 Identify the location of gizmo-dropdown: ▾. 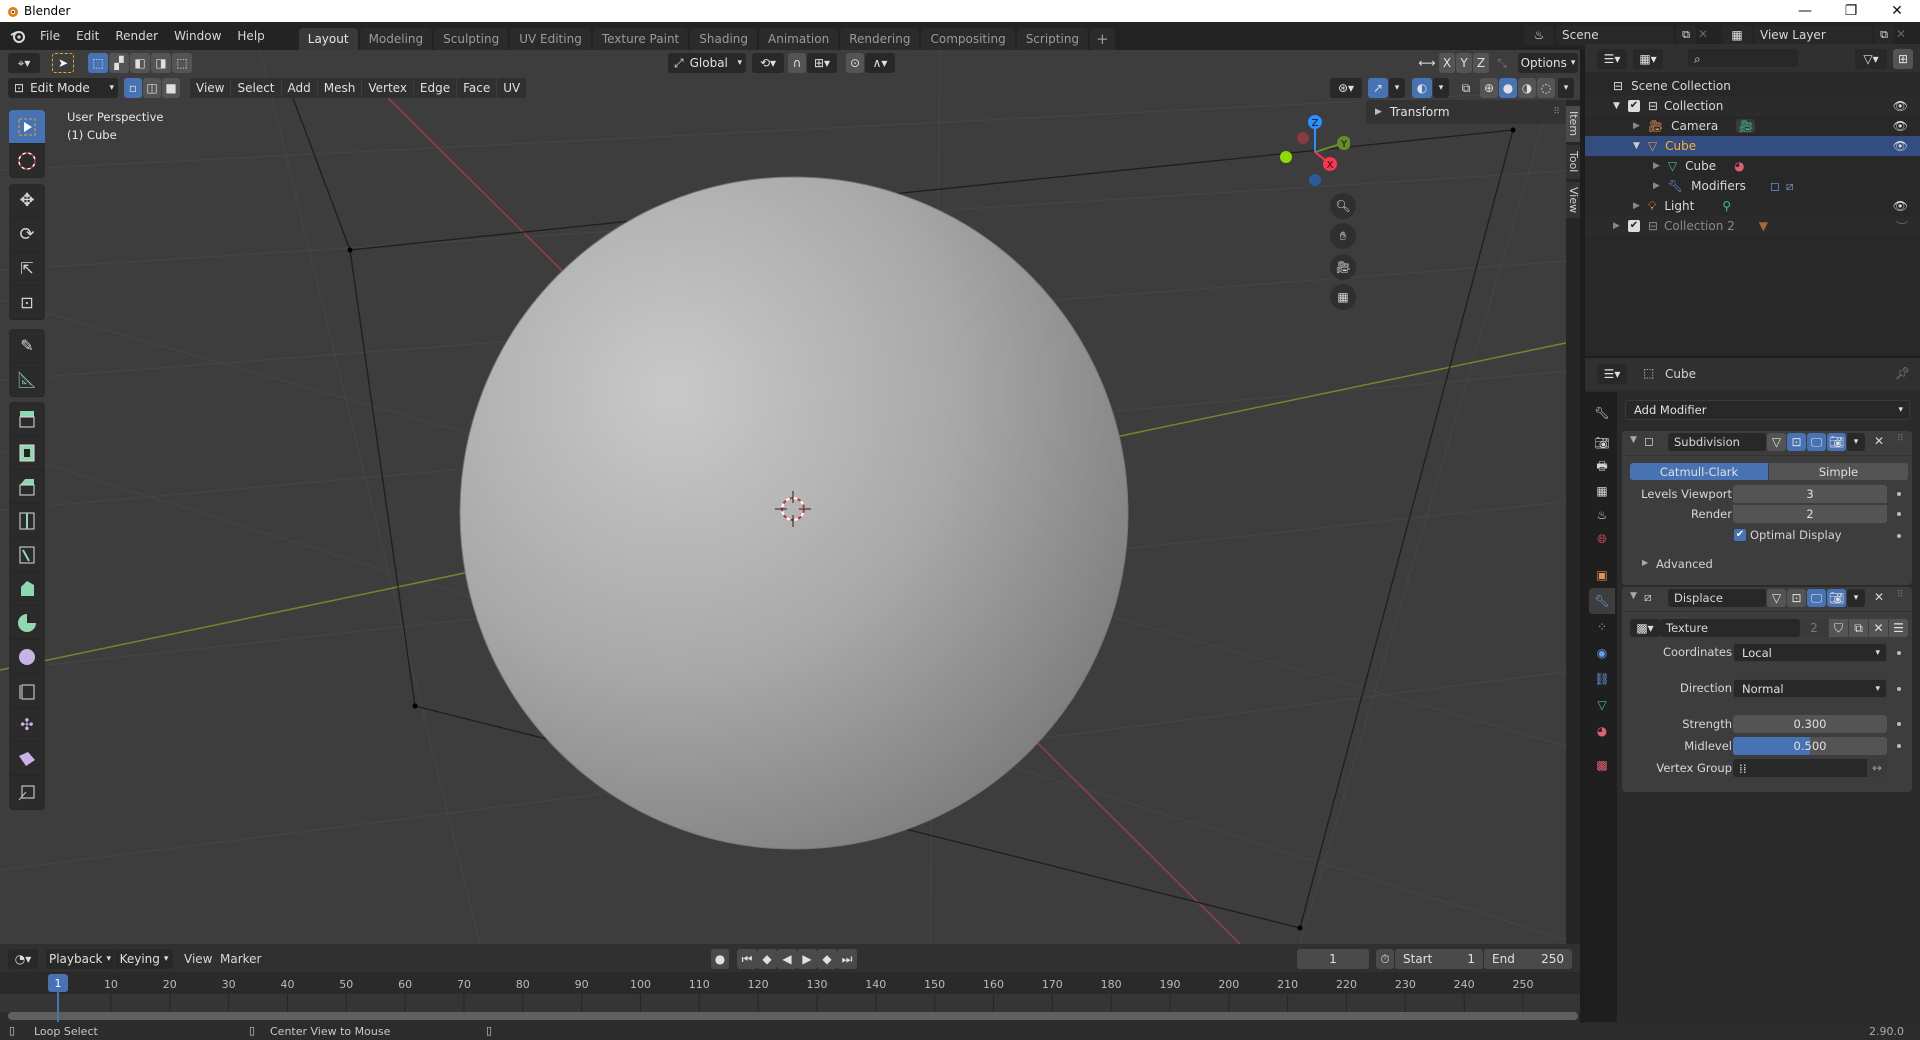
(1397, 88).